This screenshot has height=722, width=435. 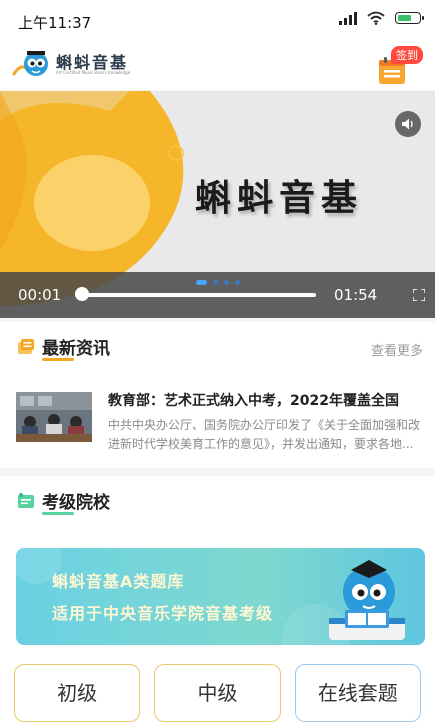 What do you see at coordinates (357, 693) in the screenshot?
I see `online-quiz-button: 在线套题` at bounding box center [357, 693].